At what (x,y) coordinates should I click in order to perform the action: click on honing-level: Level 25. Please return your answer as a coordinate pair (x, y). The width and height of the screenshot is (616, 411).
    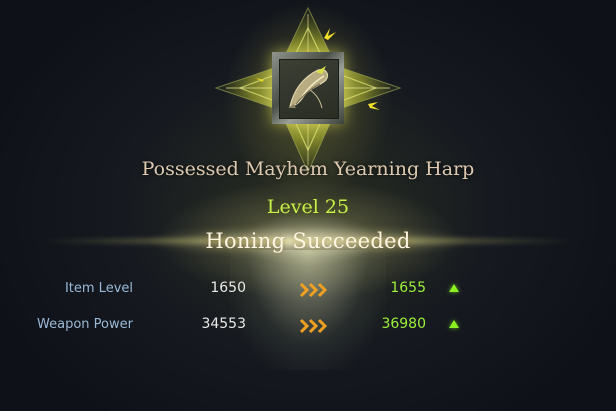
    Looking at the image, I should click on (308, 207).